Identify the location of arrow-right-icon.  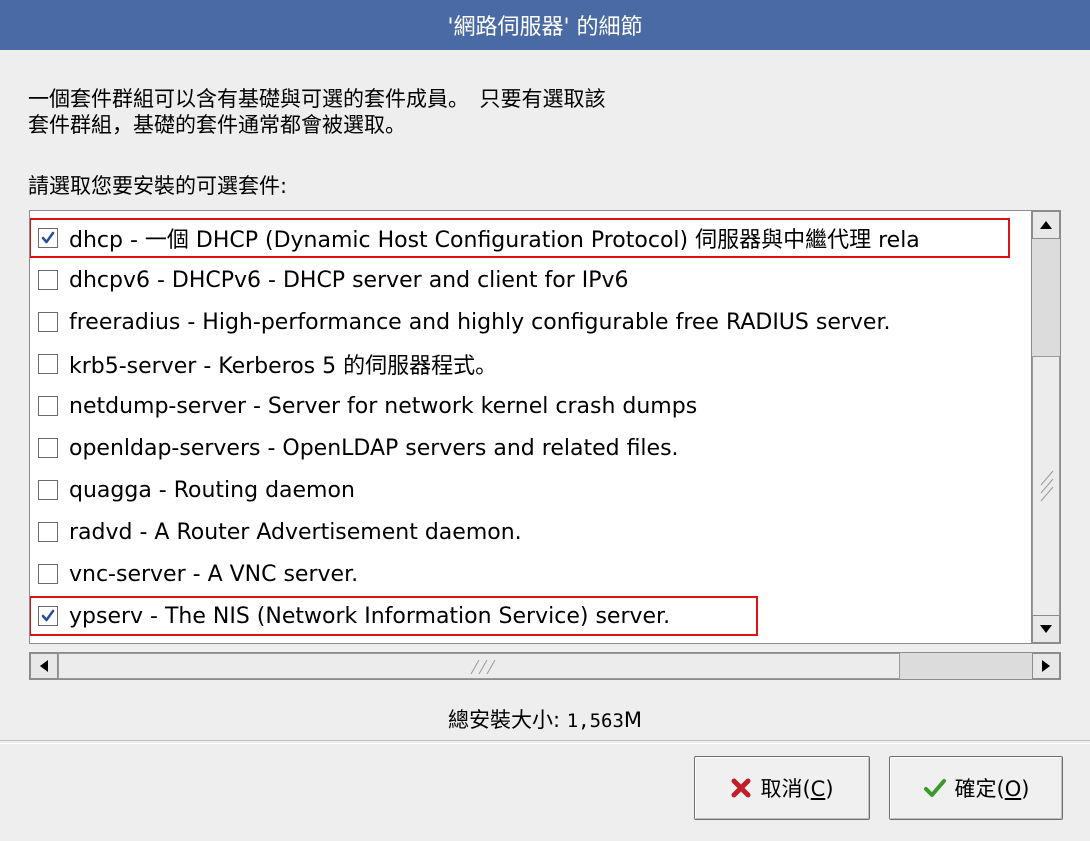
(1046, 666).